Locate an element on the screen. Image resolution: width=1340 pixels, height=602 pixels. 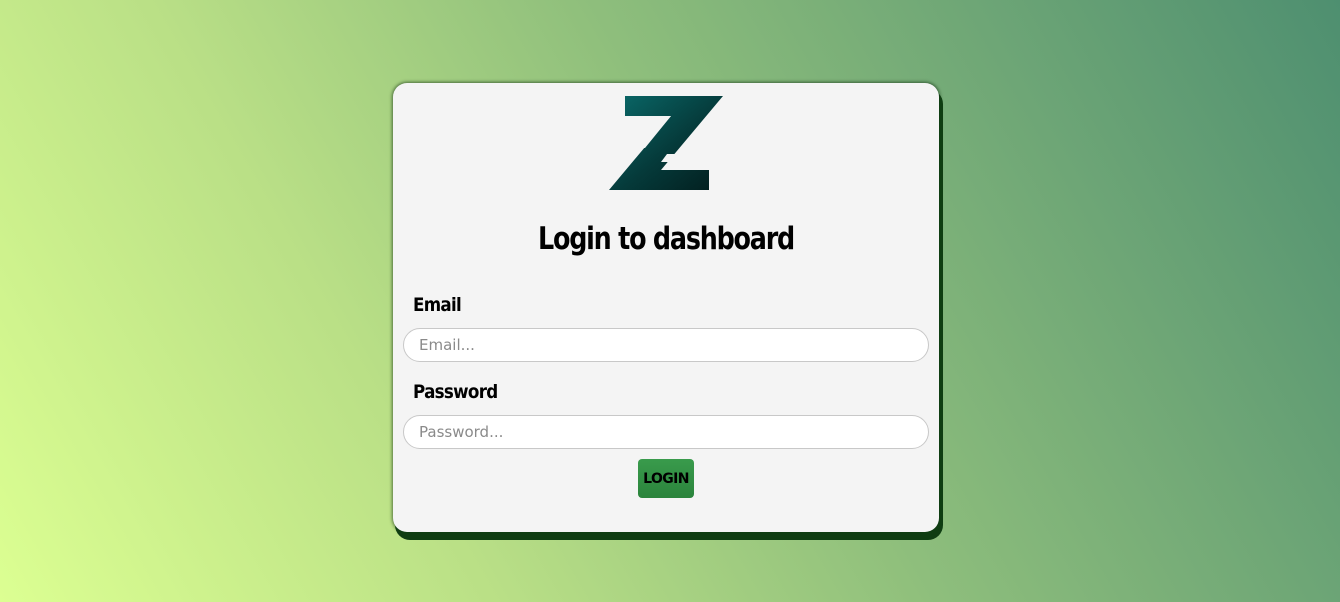
password-input is located at coordinates (666, 432).